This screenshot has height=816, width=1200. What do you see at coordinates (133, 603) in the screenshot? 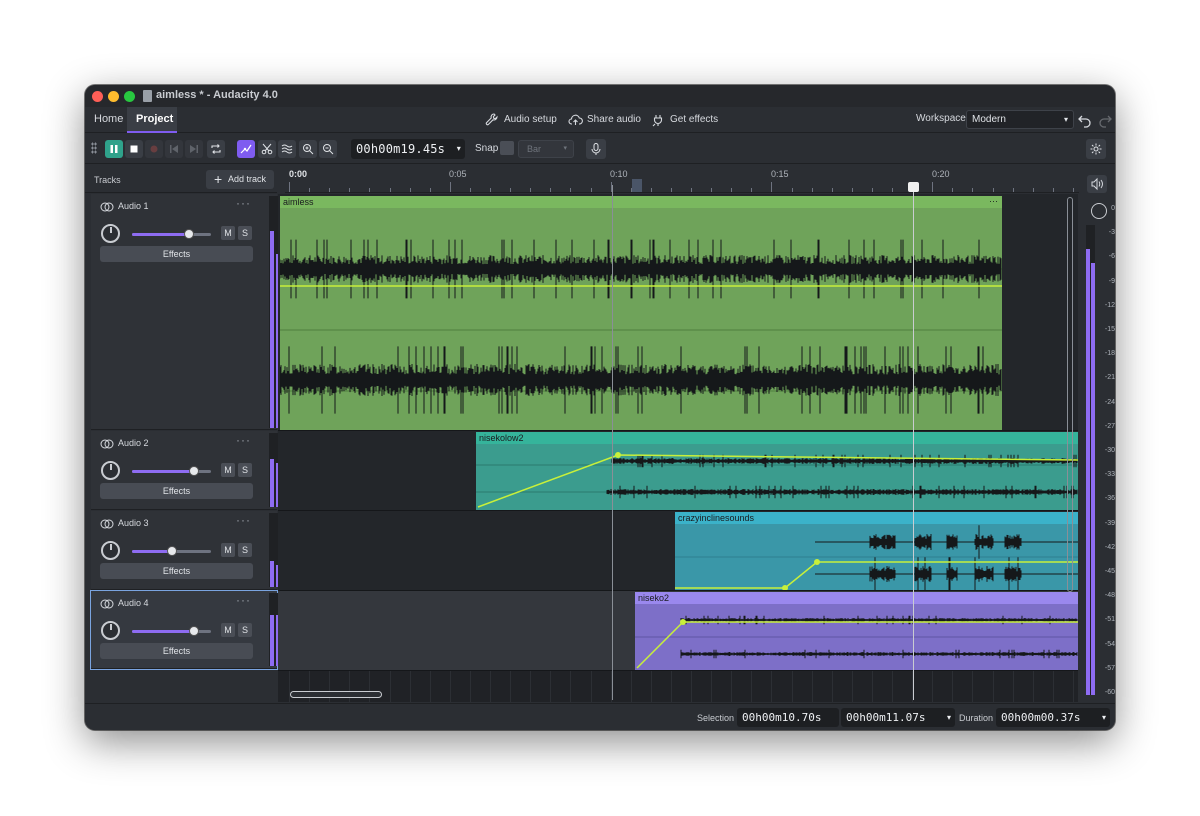
I see `track-name: Audio 4` at bounding box center [133, 603].